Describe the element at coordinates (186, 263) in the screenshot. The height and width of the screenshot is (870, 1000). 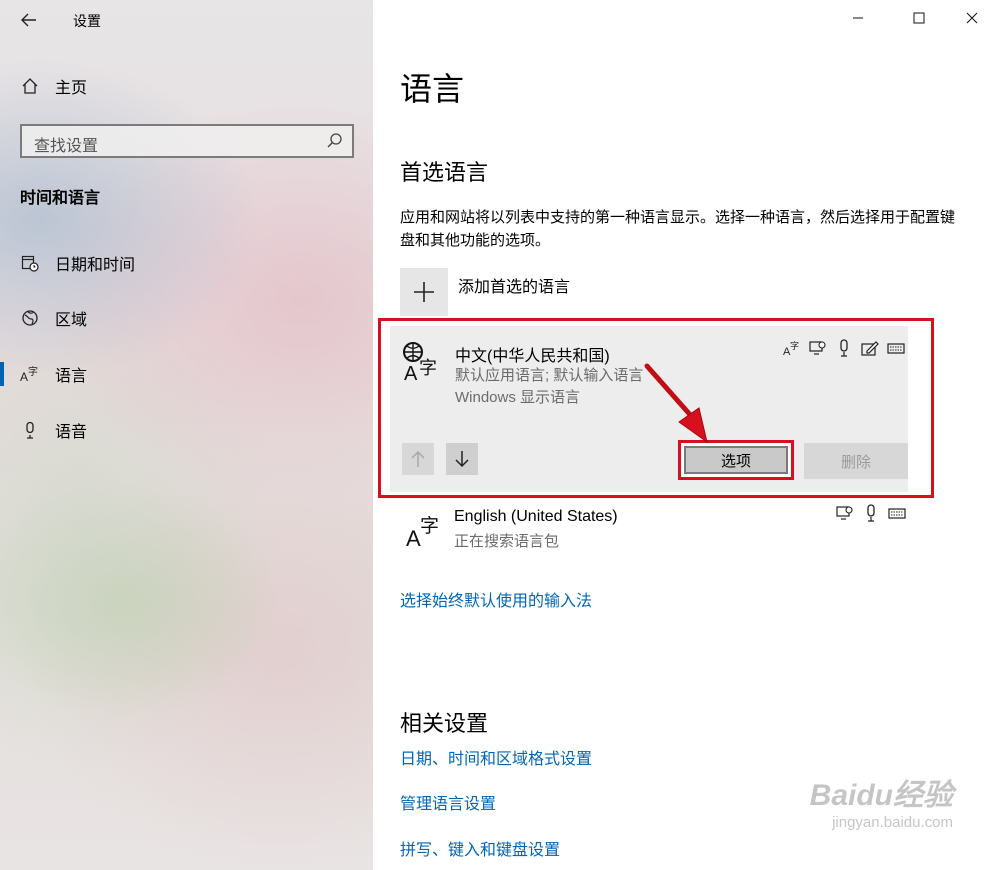
I see `sidebar-item-datetime: 日期和时间` at that location.